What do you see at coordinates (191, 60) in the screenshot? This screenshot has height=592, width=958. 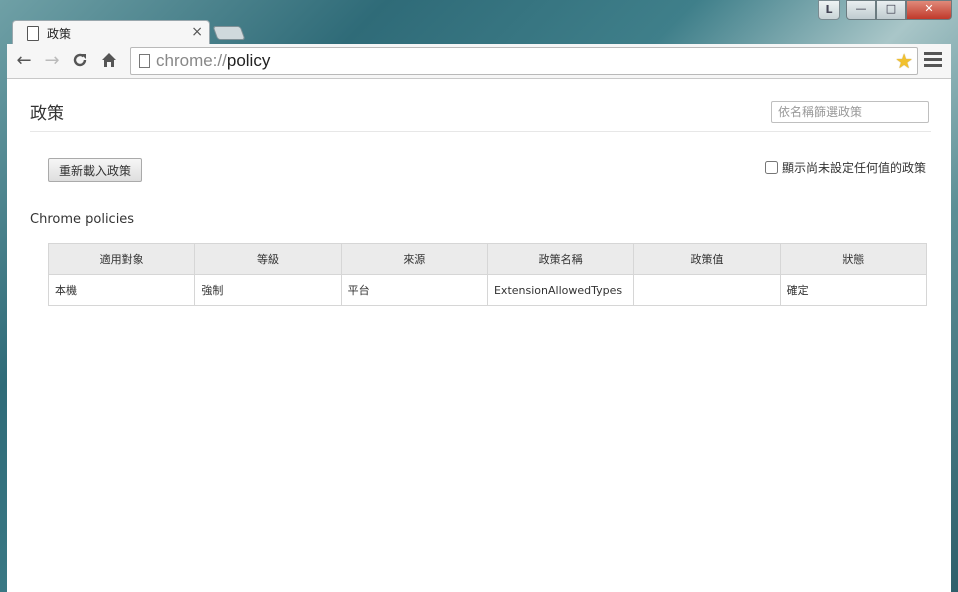 I see `url-scheme: chrome://` at bounding box center [191, 60].